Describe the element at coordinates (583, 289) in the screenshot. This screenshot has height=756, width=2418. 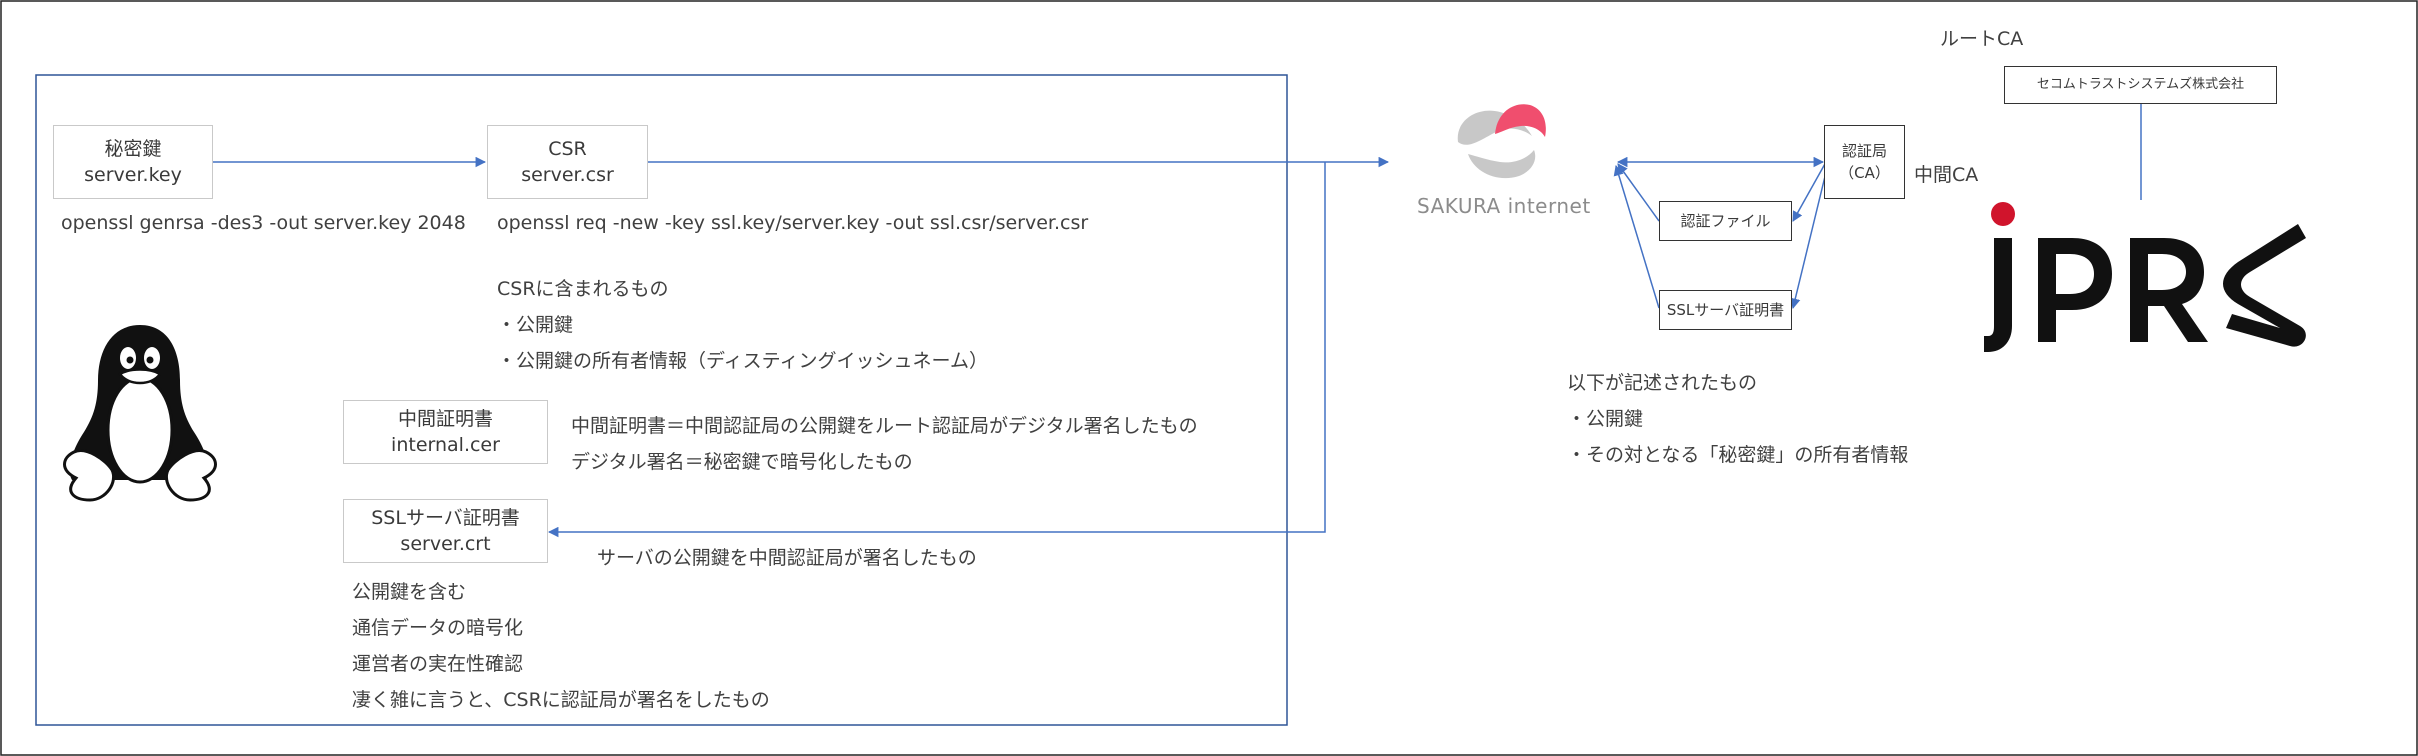
I see `csr-contents-title: CSRに含まれるもの` at that location.